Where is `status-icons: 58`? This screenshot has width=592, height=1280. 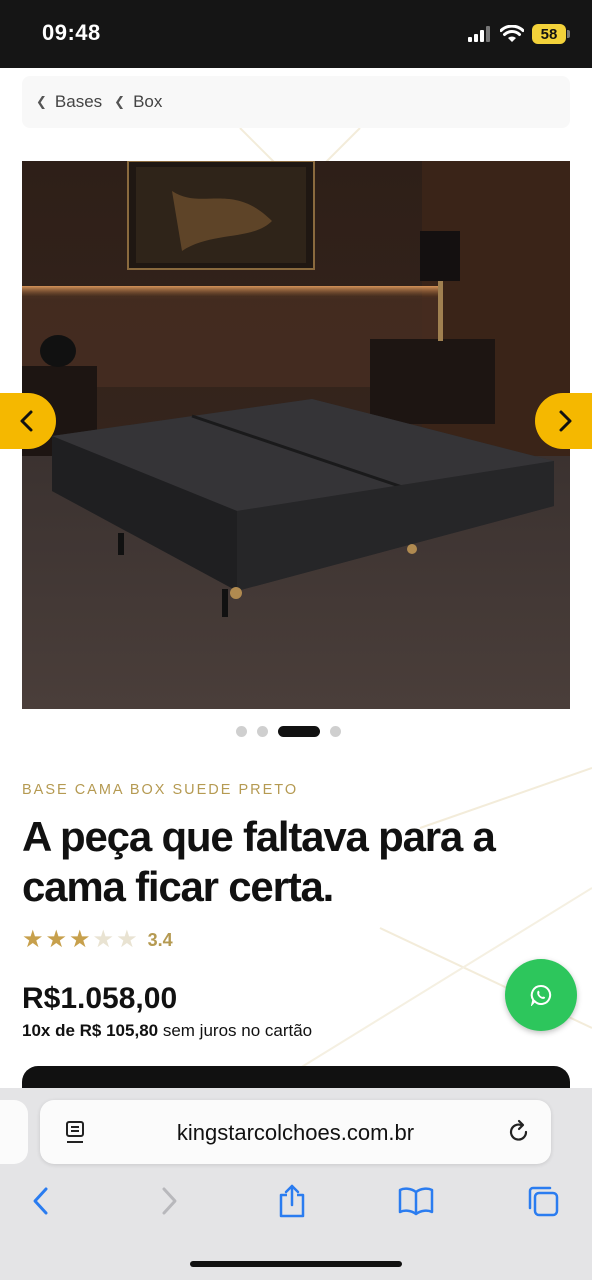
status-icons: 58 is located at coordinates (519, 34).